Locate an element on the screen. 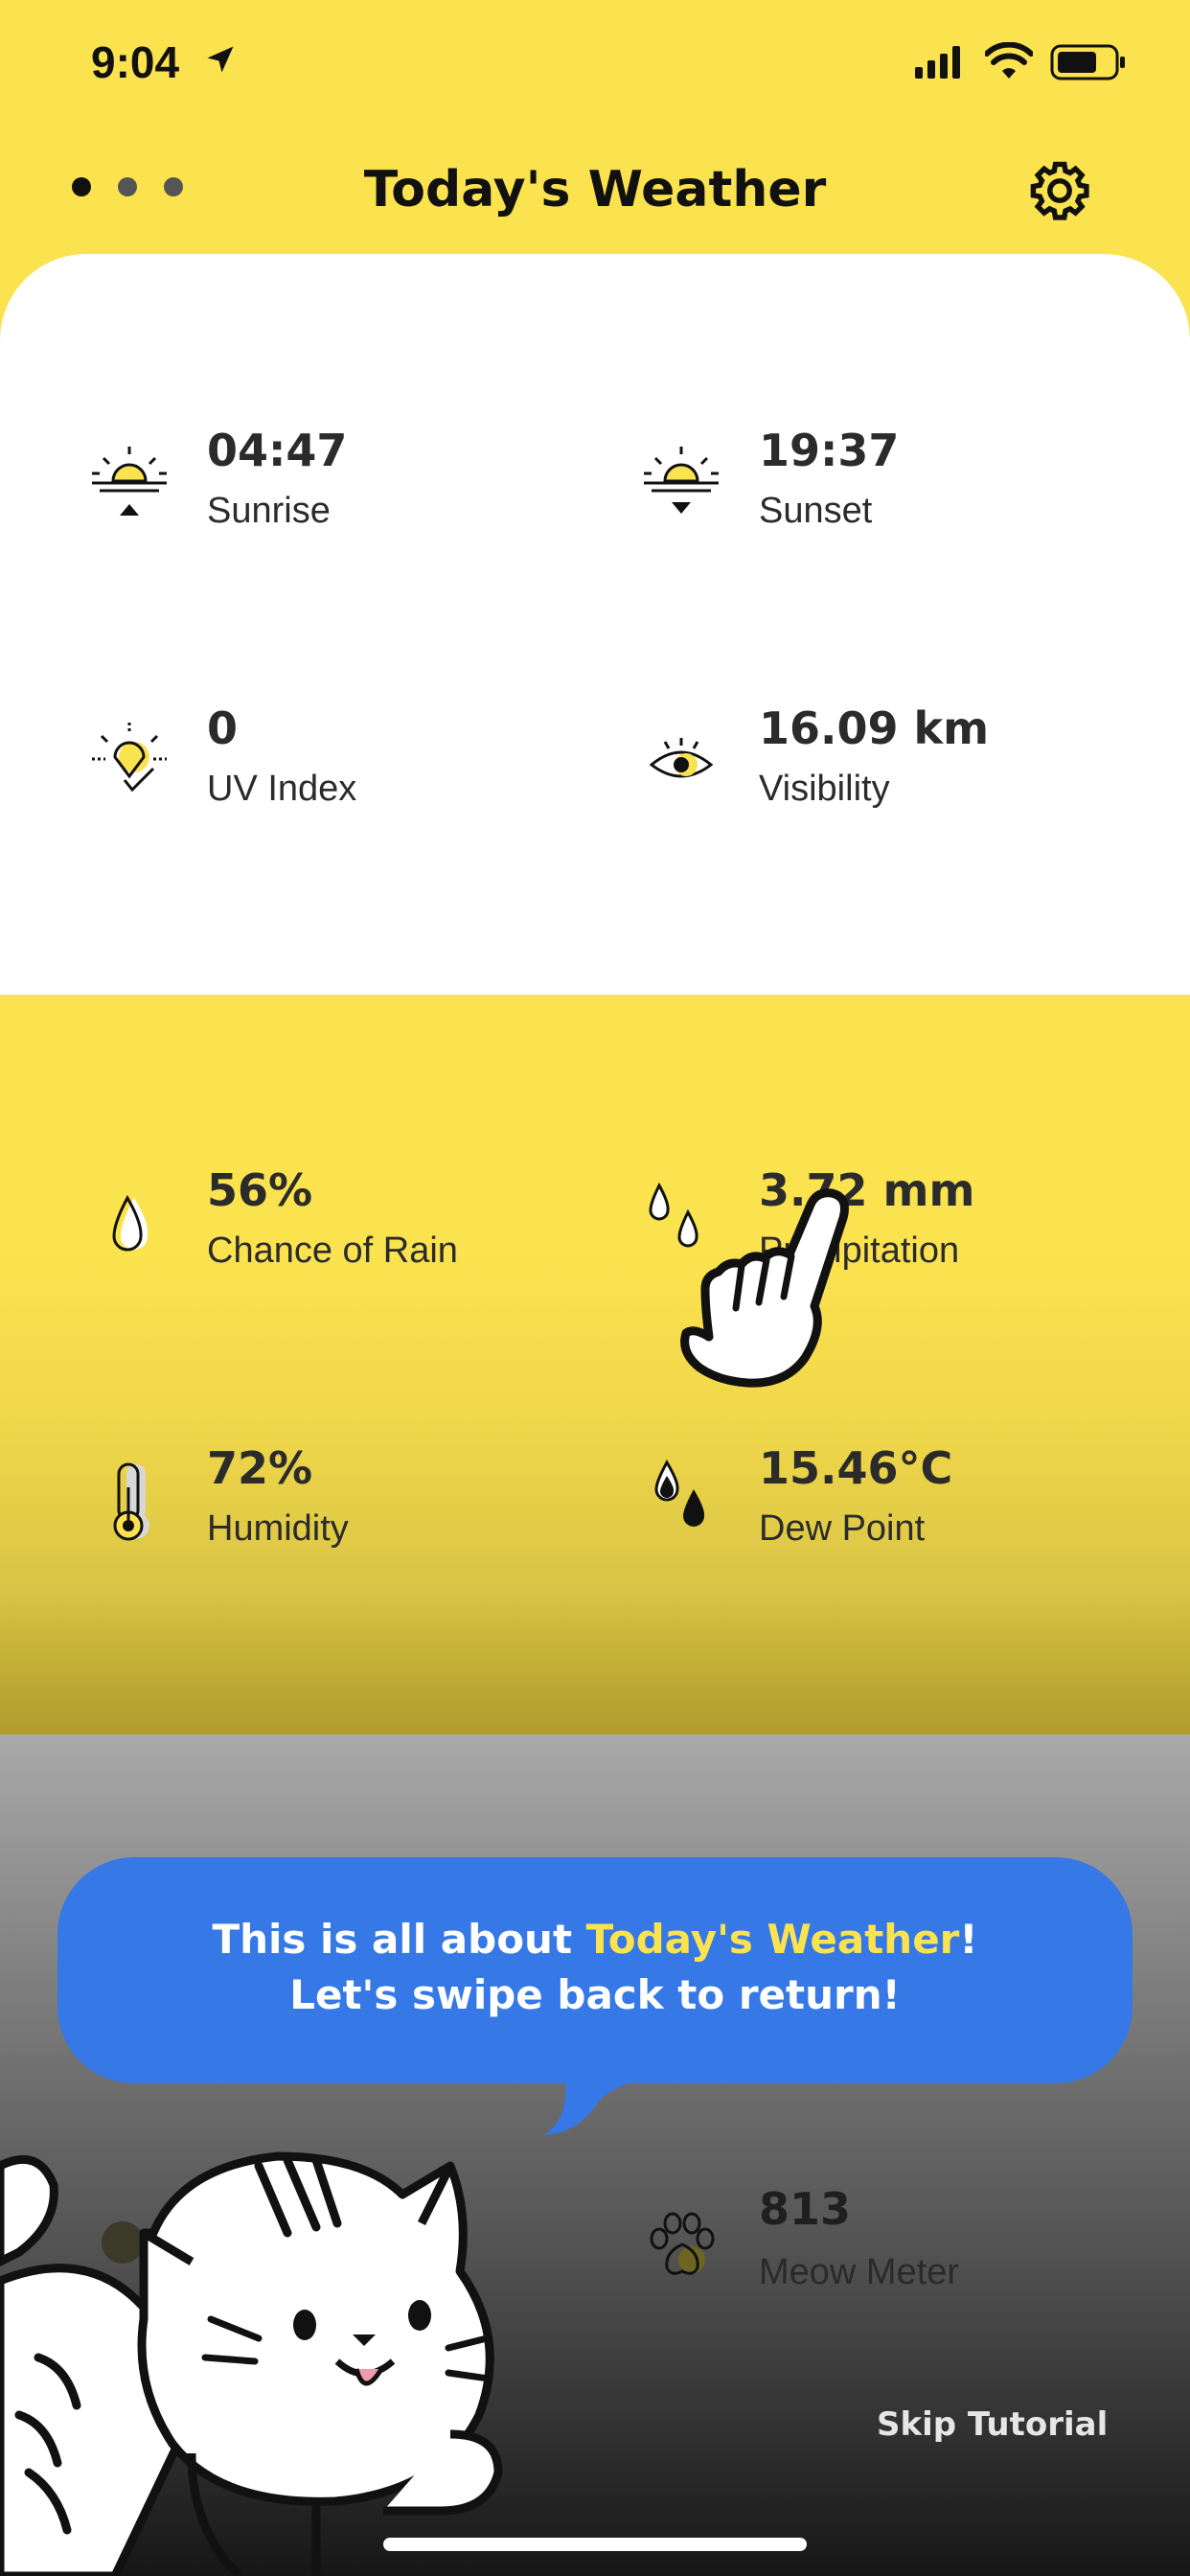  meow-meter-value: 813 is located at coordinates (806, 2209).